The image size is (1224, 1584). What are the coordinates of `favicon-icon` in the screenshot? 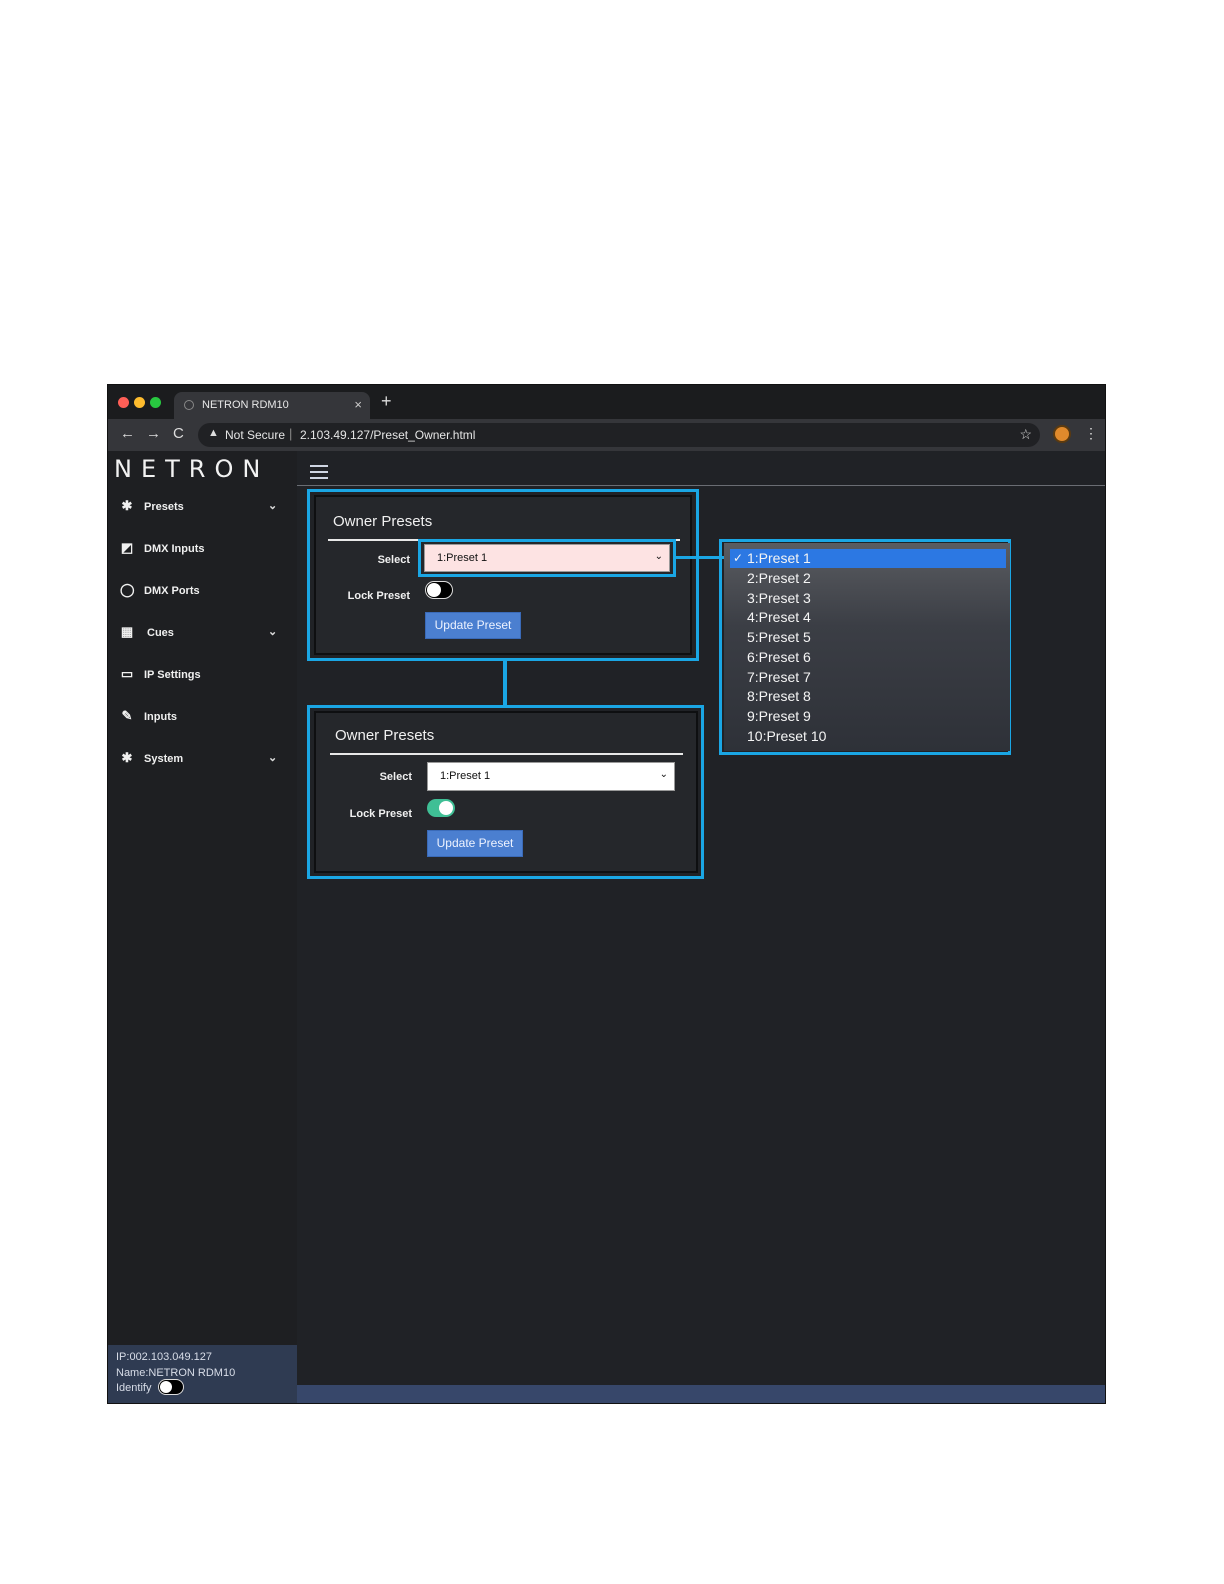 It's located at (189, 405).